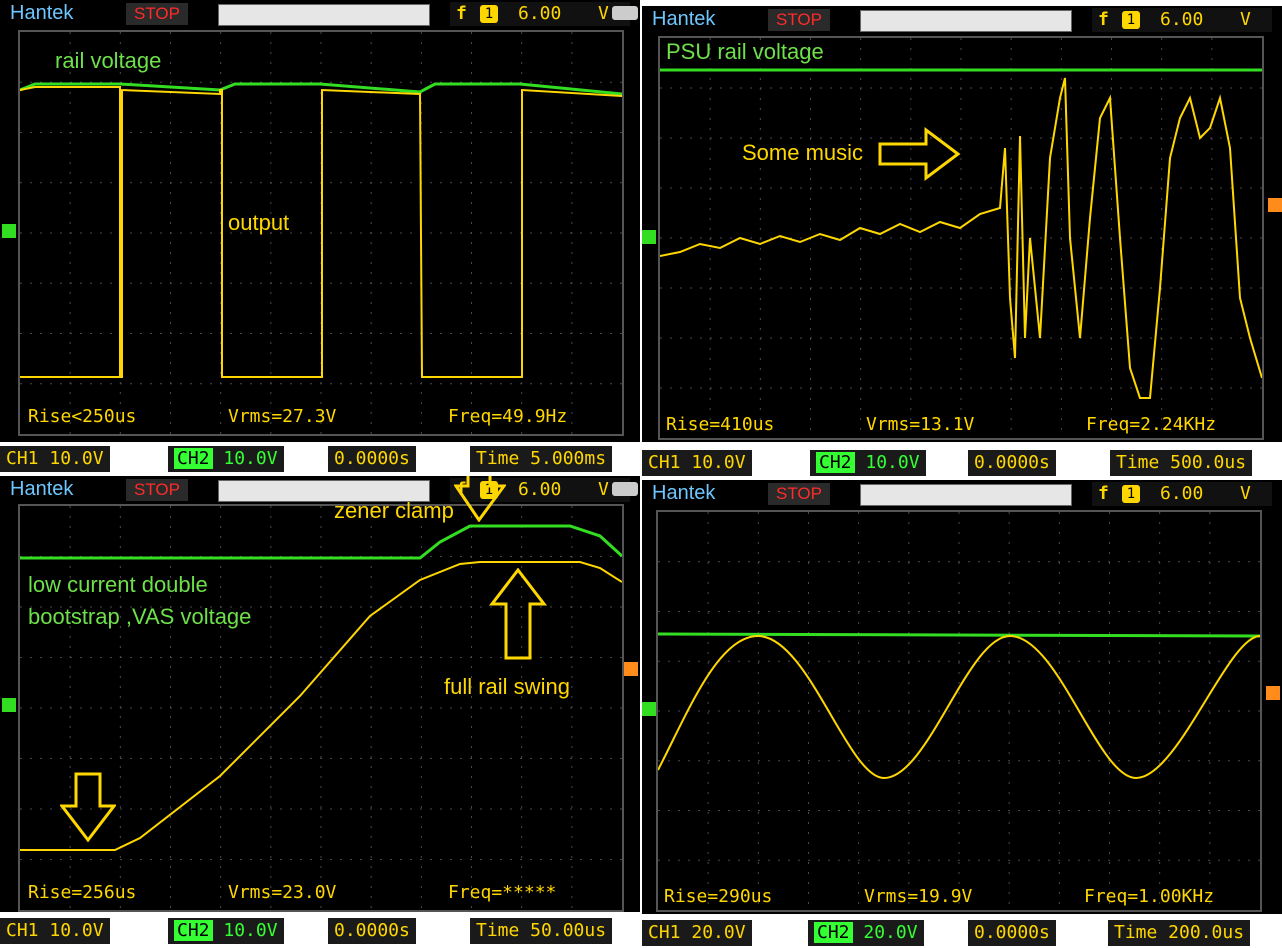 The height and width of the screenshot is (948, 1282). What do you see at coordinates (320, 459) in the screenshot?
I see `status-bar-1: CH1 10.0V CH2 10.0V 0.0000s Time 5.000ms` at bounding box center [320, 459].